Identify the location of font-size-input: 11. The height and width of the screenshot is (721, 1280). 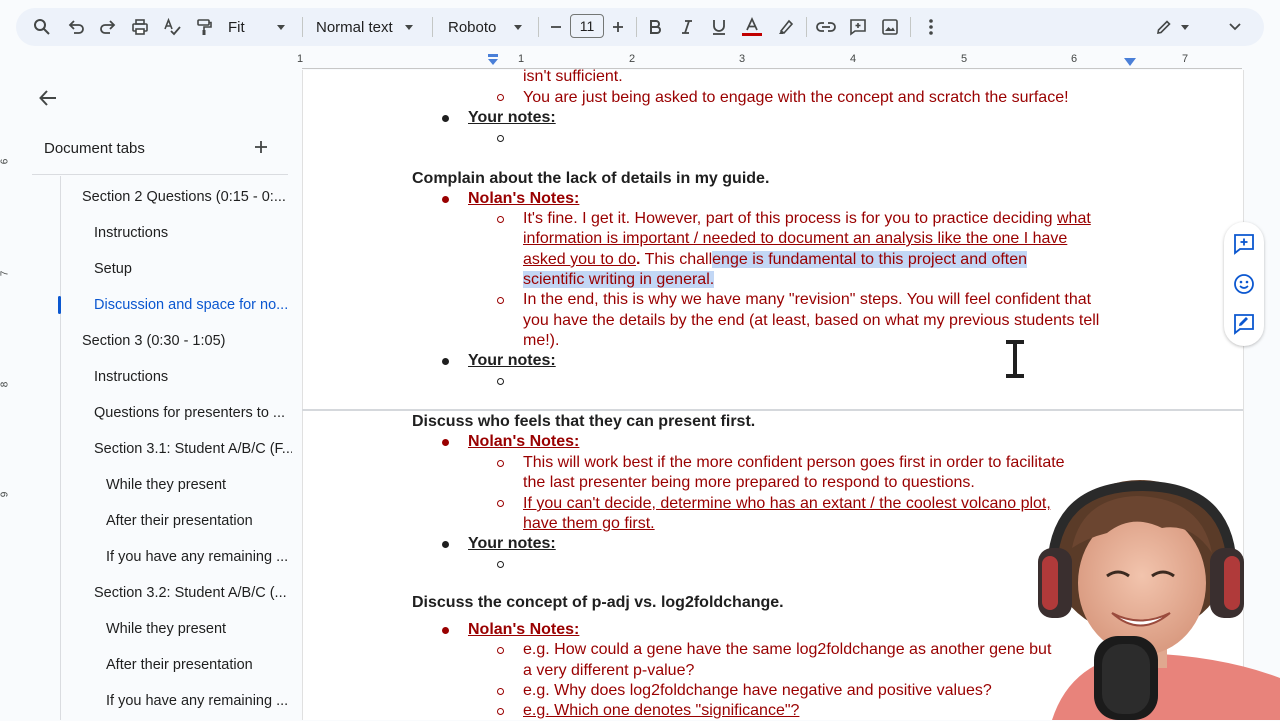
(587, 26).